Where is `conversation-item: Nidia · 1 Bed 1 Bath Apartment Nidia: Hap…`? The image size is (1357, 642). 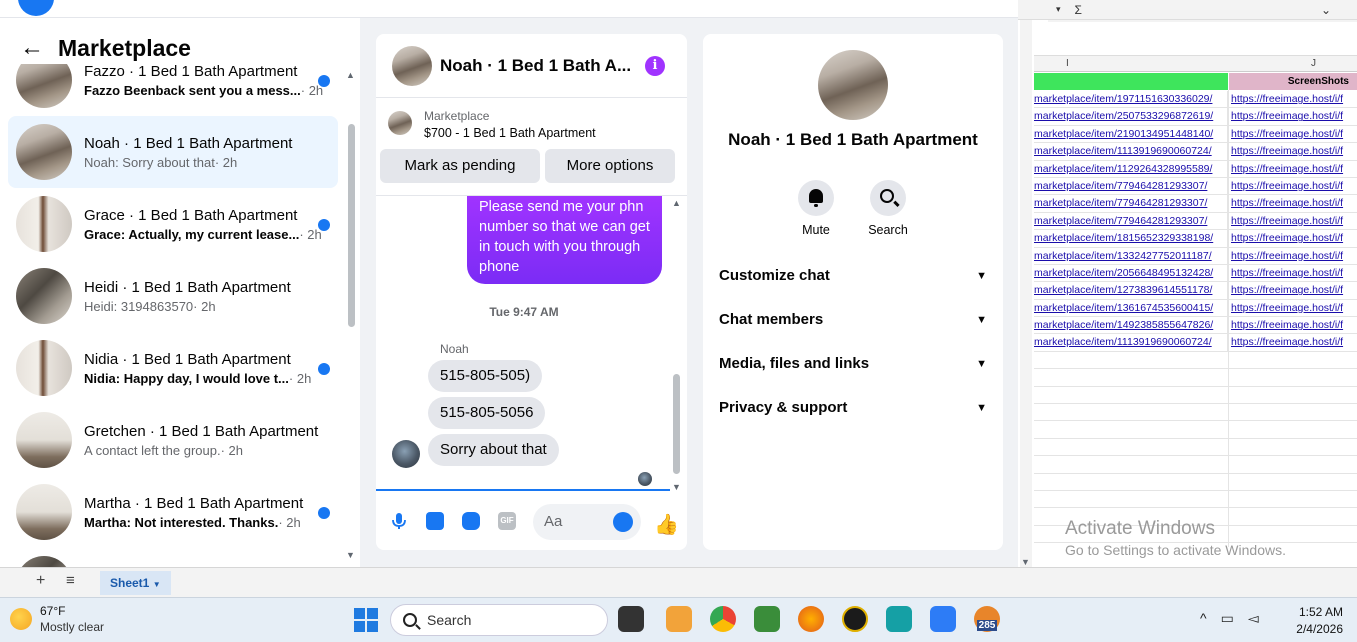 conversation-item: Nidia · 1 Bed 1 Bath Apartment Nidia: Hap… is located at coordinates (173, 368).